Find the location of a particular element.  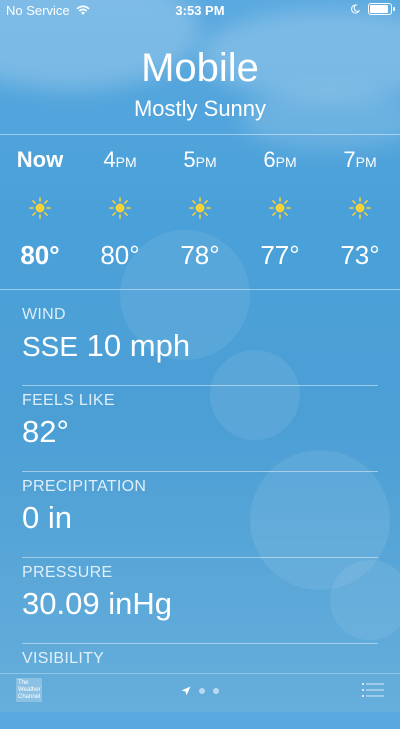

hour-column: 5PM 78° is located at coordinates (200, 208).